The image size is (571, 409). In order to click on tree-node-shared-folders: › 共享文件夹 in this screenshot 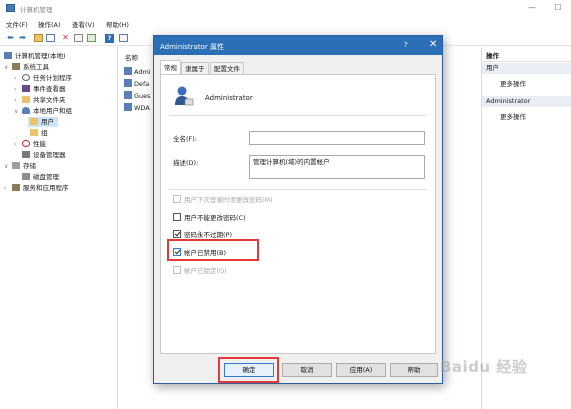, I will do `click(40, 100)`.